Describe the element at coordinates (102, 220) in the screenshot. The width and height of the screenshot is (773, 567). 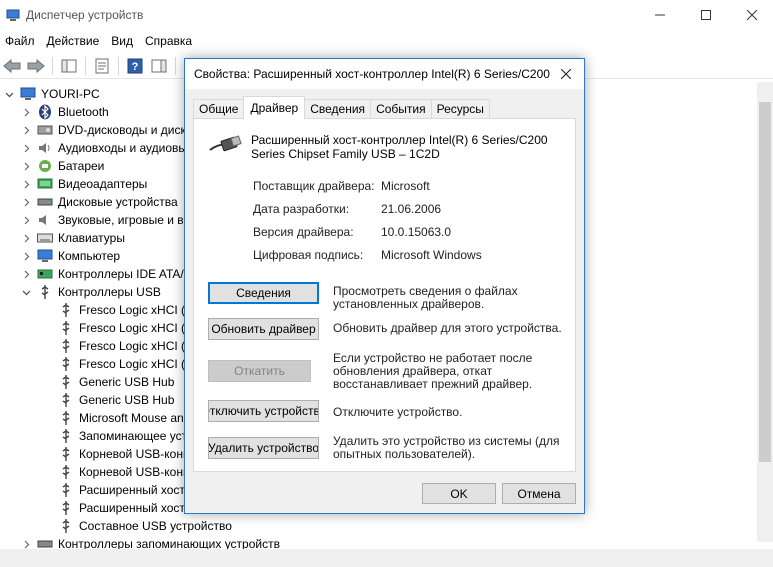
I see `tree-item-6: Звуковые, игровые и в` at that location.